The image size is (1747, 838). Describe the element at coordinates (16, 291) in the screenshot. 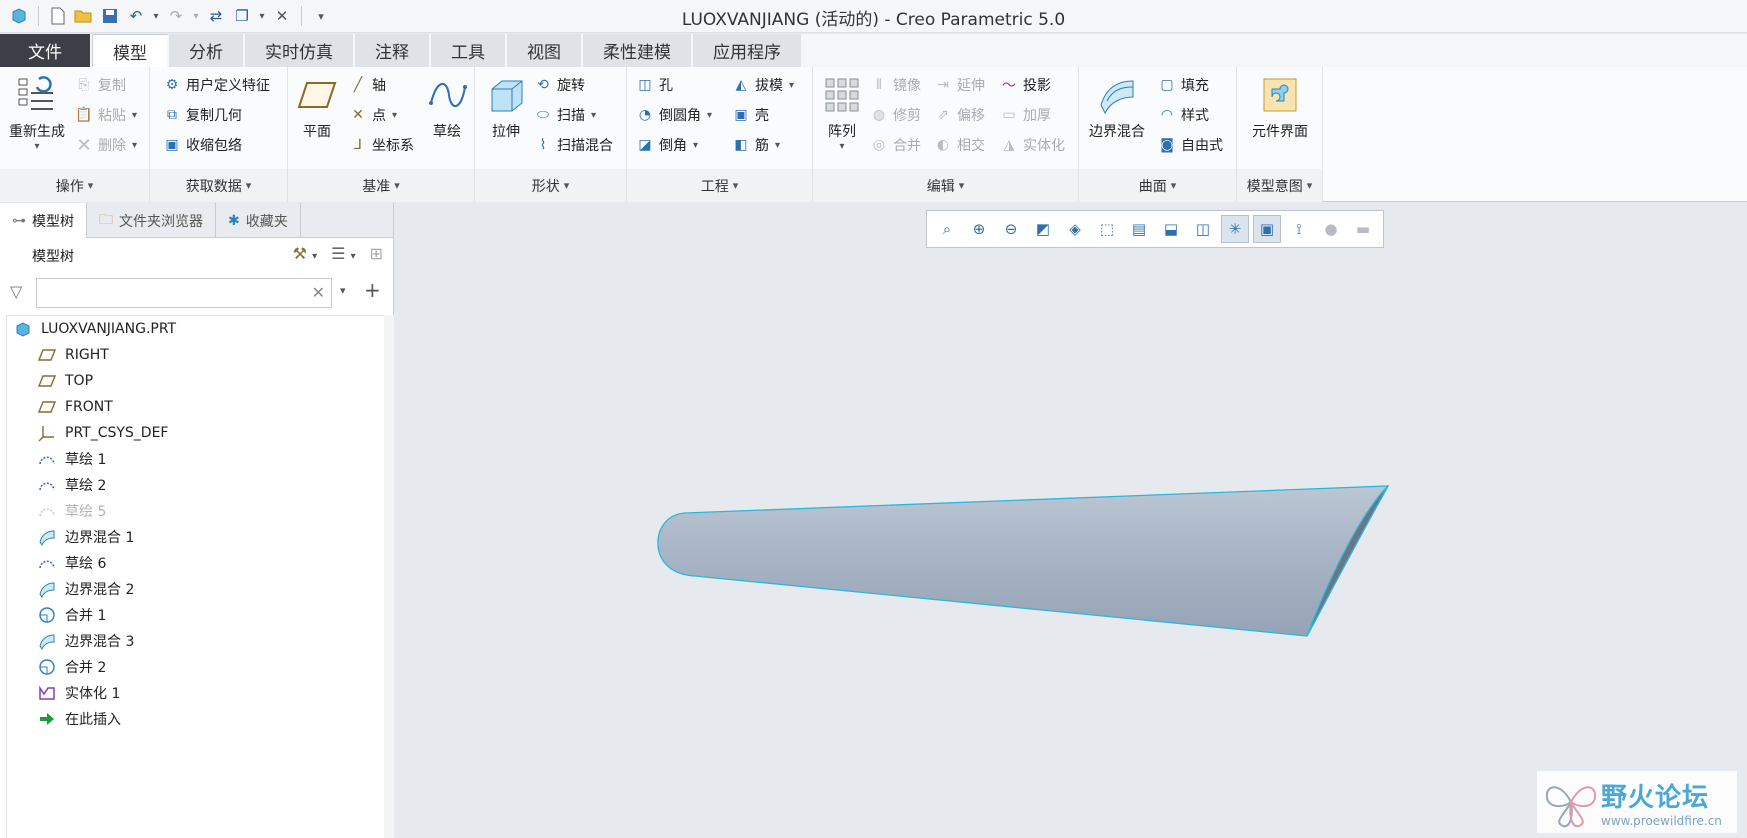

I see `filter-icon: ▽` at that location.